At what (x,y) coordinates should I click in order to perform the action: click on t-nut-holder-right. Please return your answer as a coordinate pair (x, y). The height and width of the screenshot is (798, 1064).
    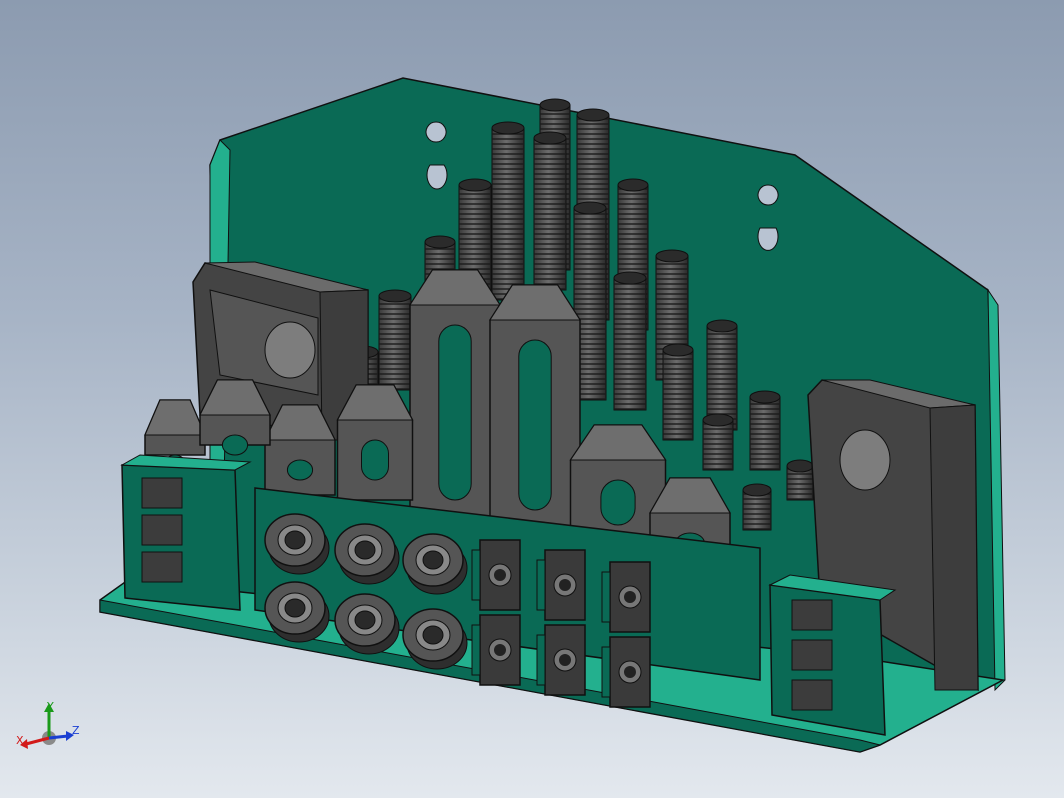
    Looking at the image, I should click on (832, 655).